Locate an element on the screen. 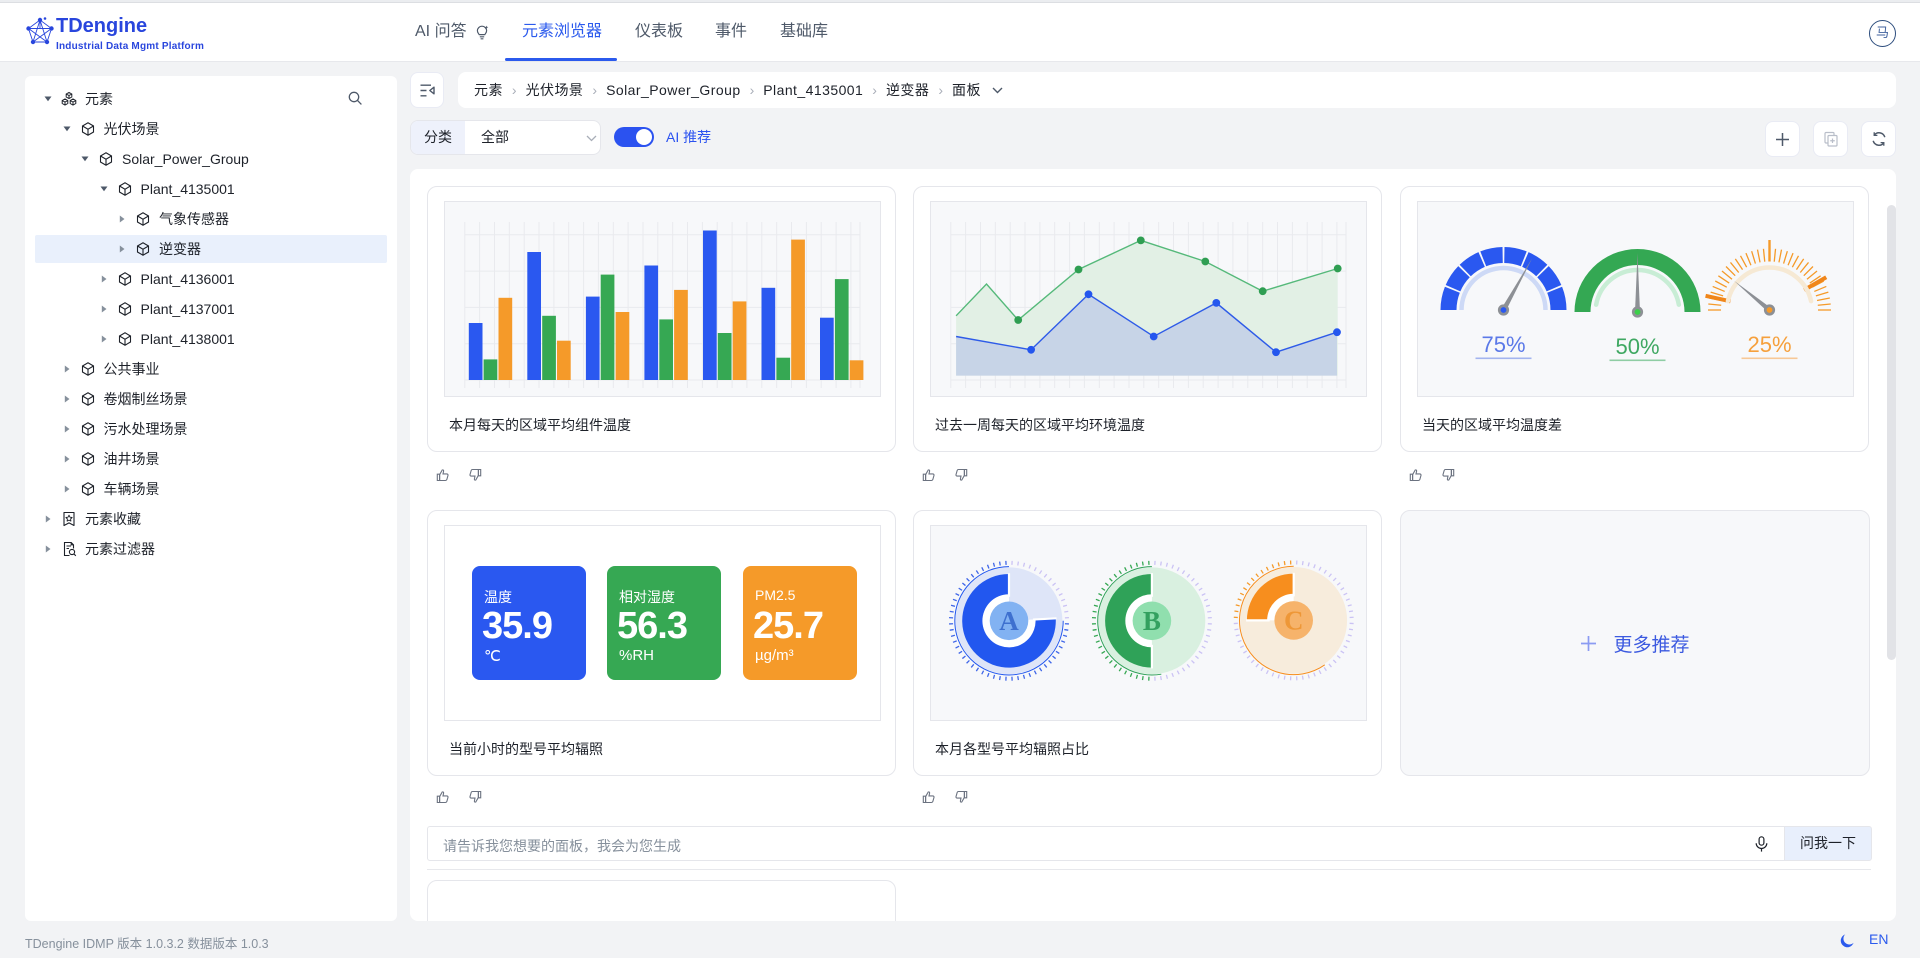 The width and height of the screenshot is (1920, 958). svg-text: 50% is located at coordinates (1637, 346).